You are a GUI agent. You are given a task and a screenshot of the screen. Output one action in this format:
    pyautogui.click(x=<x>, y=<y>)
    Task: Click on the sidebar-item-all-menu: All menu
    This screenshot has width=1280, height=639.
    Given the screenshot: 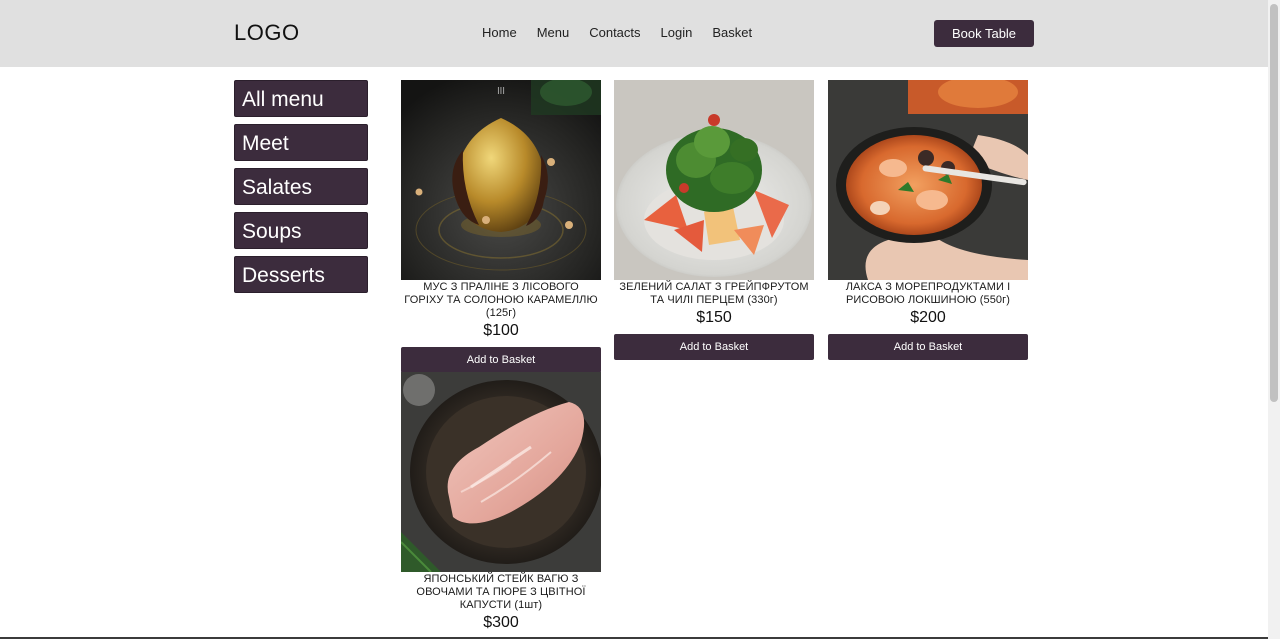 What is the action you would take?
    pyautogui.click(x=301, y=98)
    